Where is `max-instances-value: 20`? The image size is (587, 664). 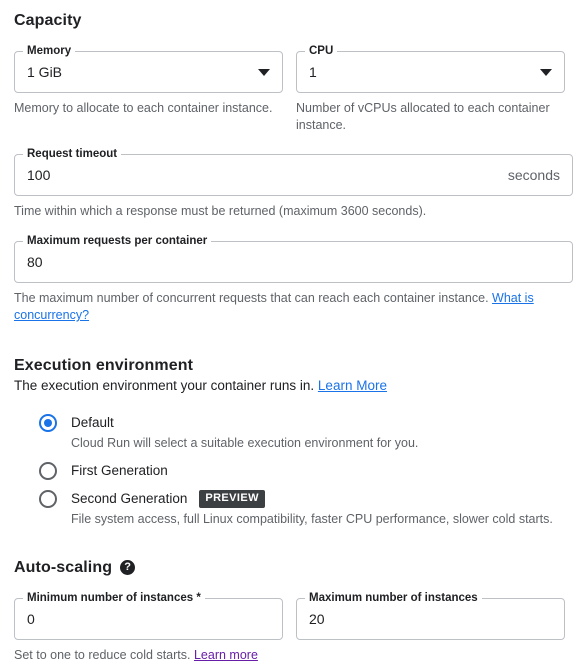
max-instances-value: 20 is located at coordinates (317, 619).